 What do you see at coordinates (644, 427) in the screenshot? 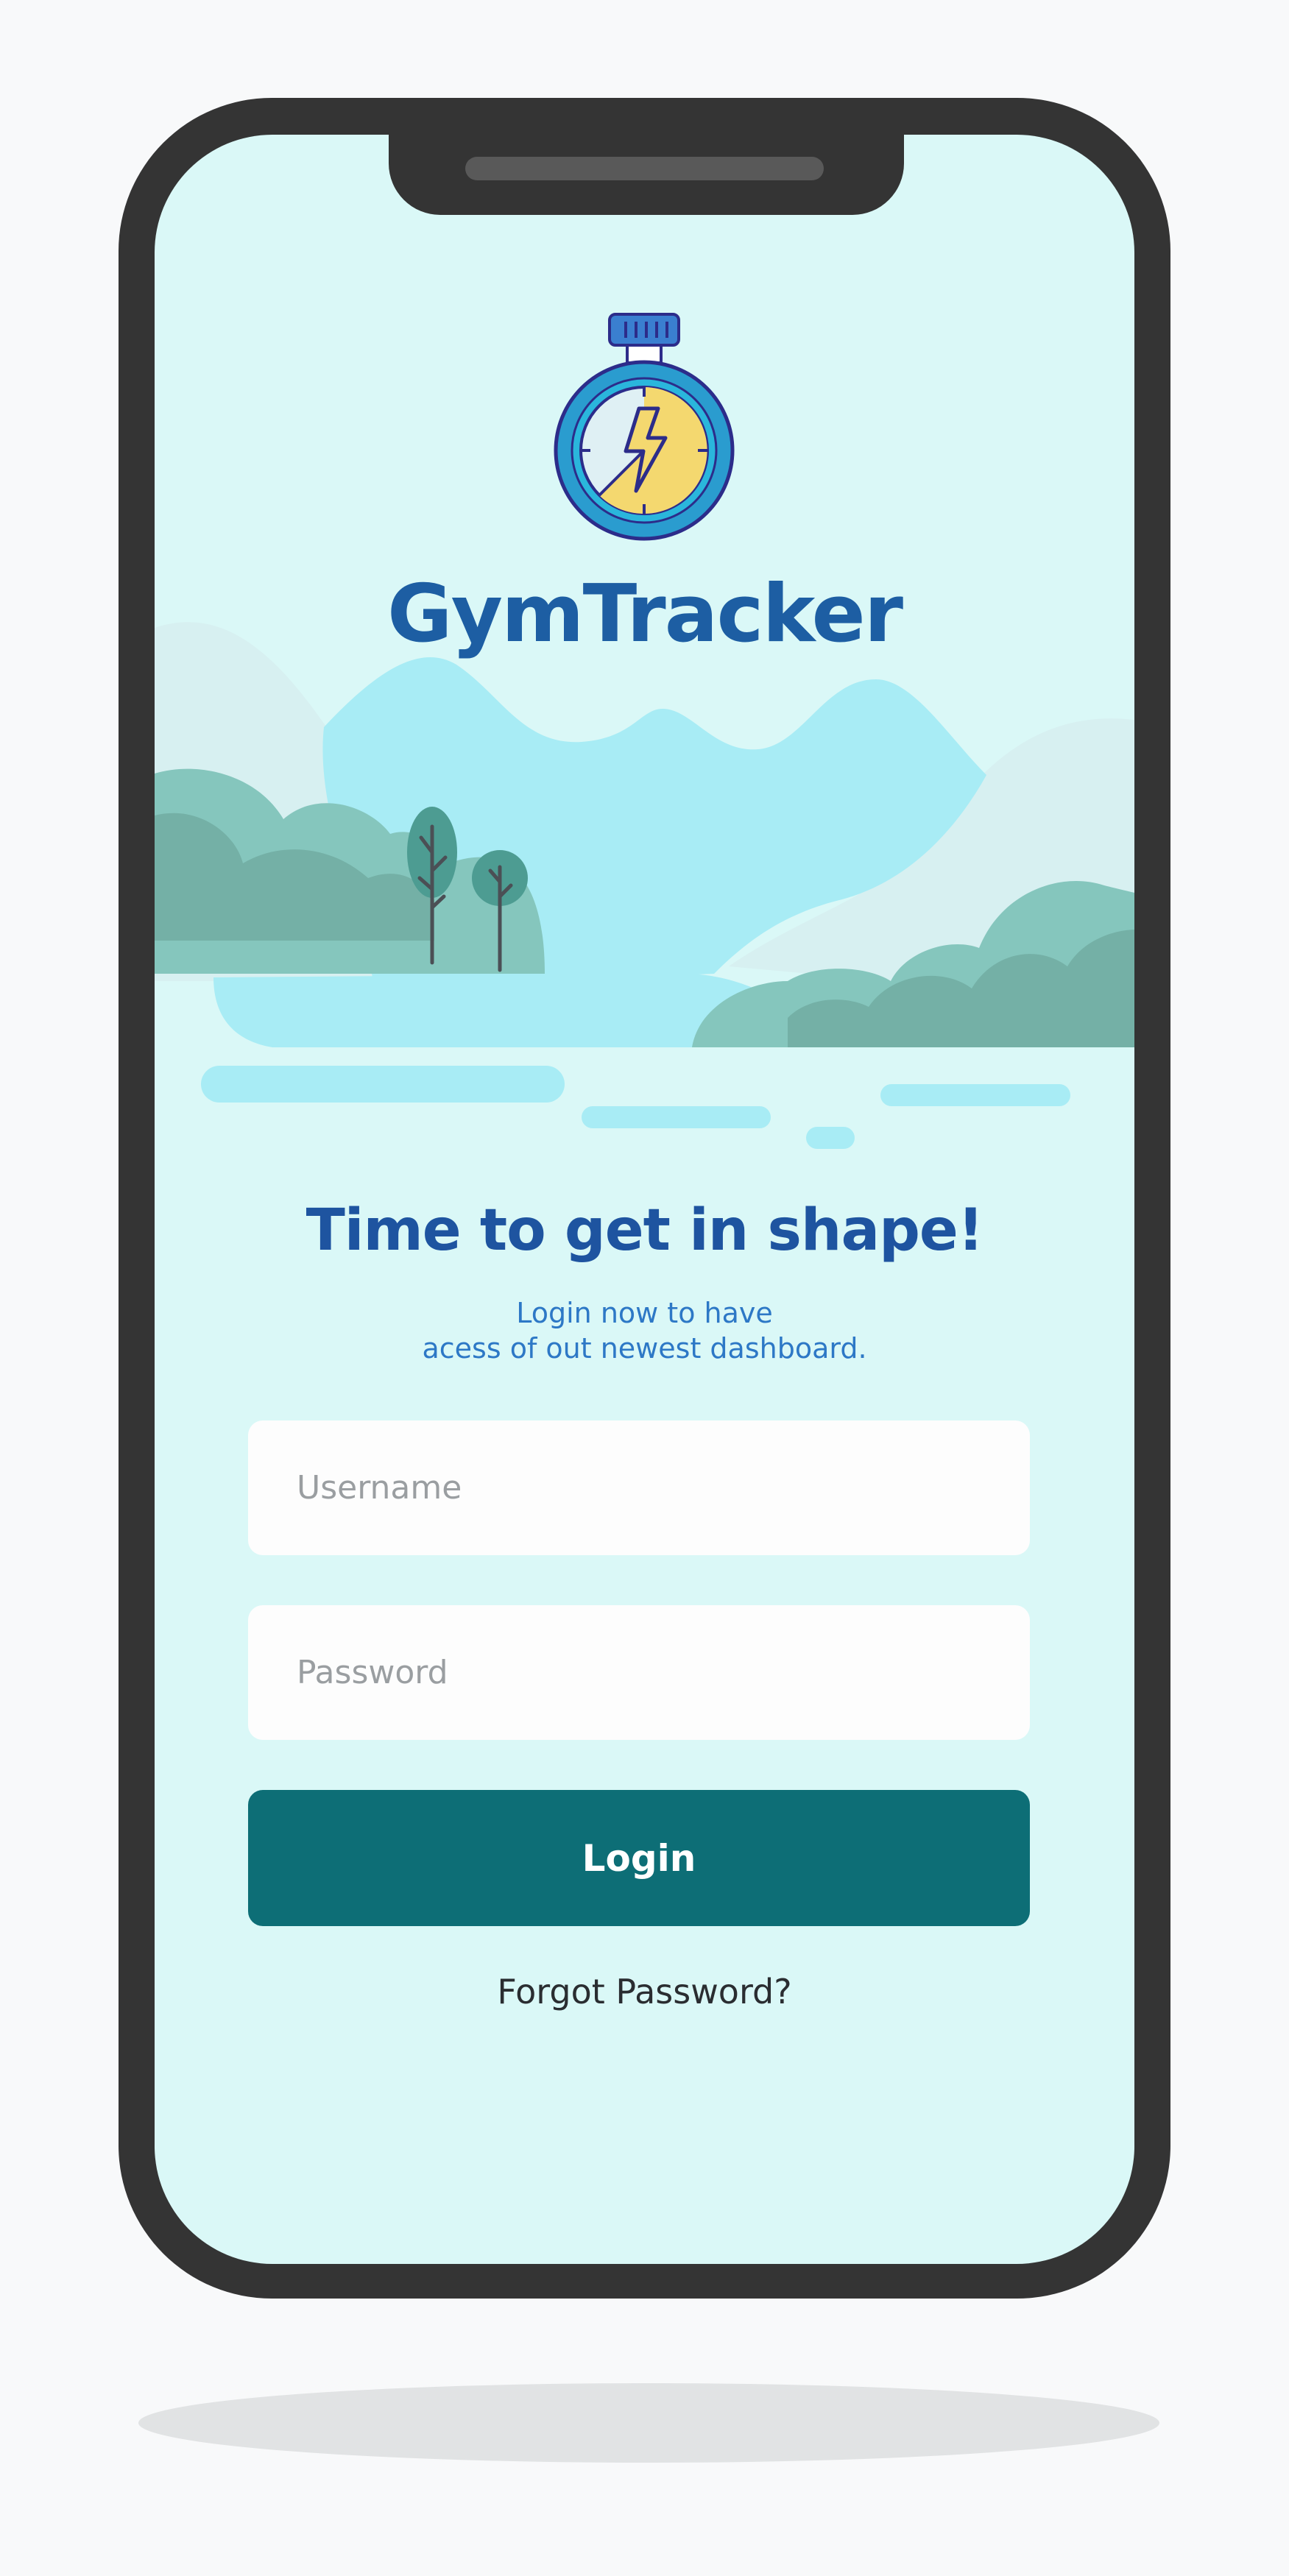
I see `stopwatch-lightning-icon` at bounding box center [644, 427].